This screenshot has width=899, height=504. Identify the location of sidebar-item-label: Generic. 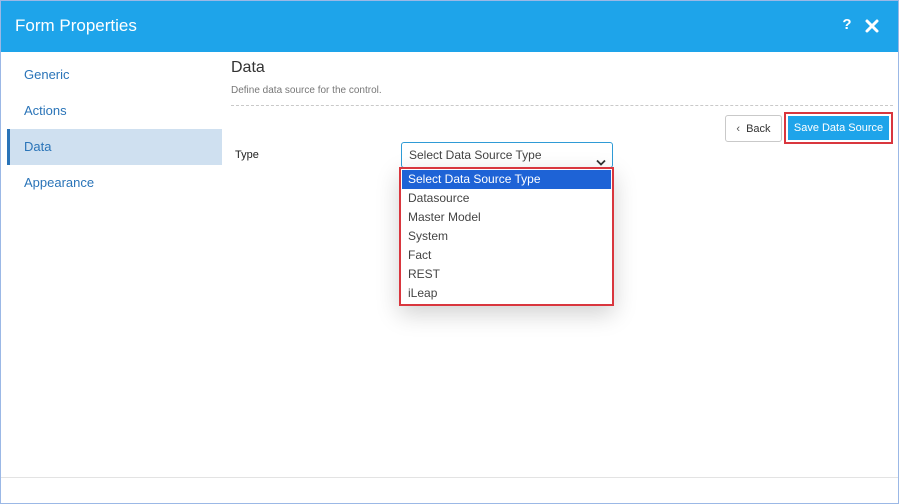
(47, 74).